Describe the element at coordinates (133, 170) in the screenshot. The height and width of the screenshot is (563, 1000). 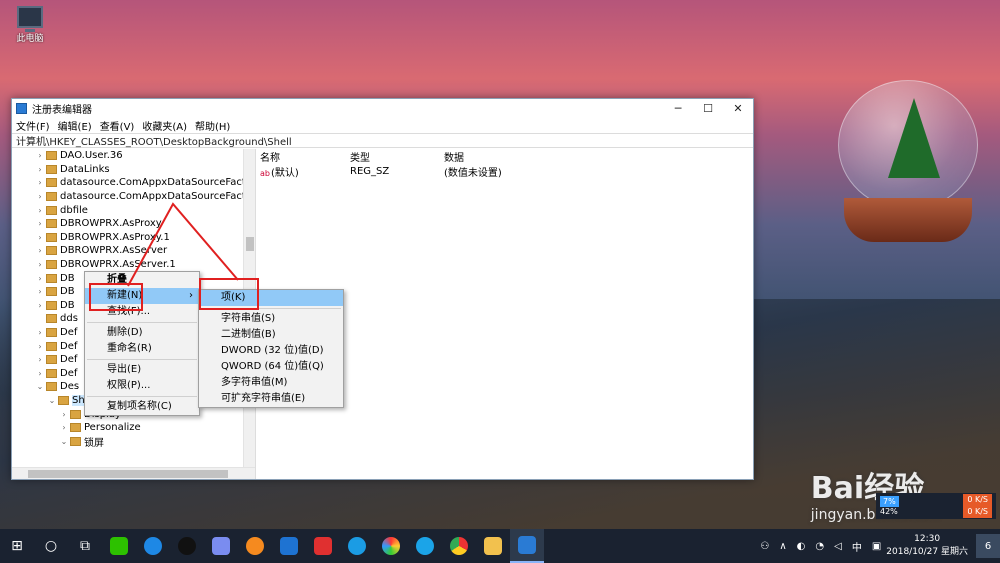
I see `tree-node: › DataLinks` at that location.